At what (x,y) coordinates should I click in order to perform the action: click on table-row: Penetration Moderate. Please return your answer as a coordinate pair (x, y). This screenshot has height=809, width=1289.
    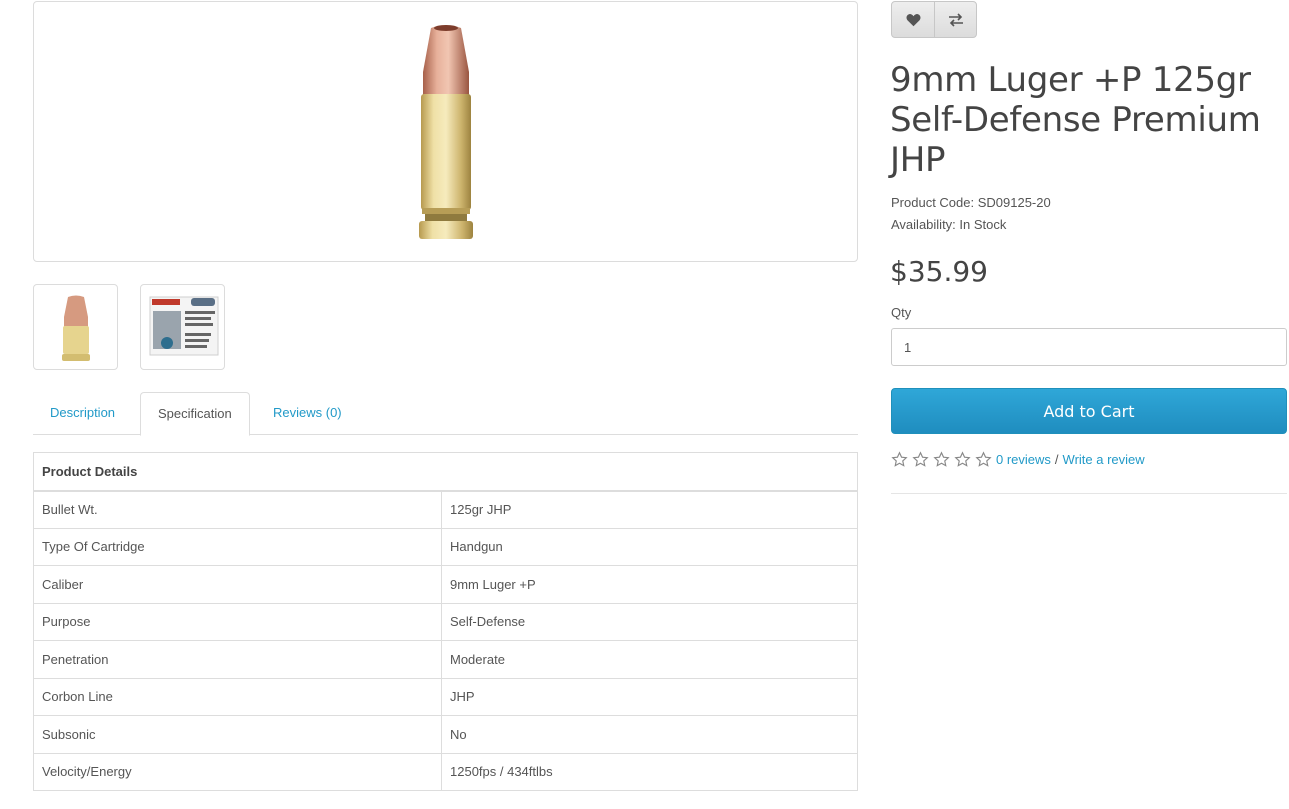
    Looking at the image, I should click on (445, 659).